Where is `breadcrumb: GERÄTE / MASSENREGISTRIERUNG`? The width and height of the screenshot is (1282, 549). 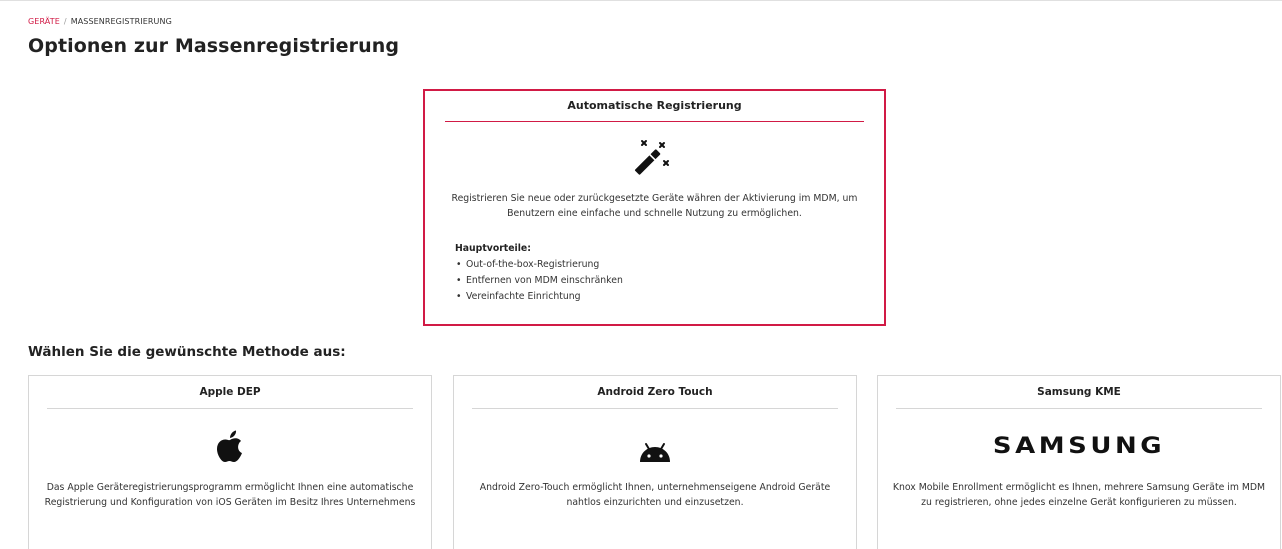 breadcrumb: GERÄTE / MASSENREGISTRIERUNG is located at coordinates (100, 21).